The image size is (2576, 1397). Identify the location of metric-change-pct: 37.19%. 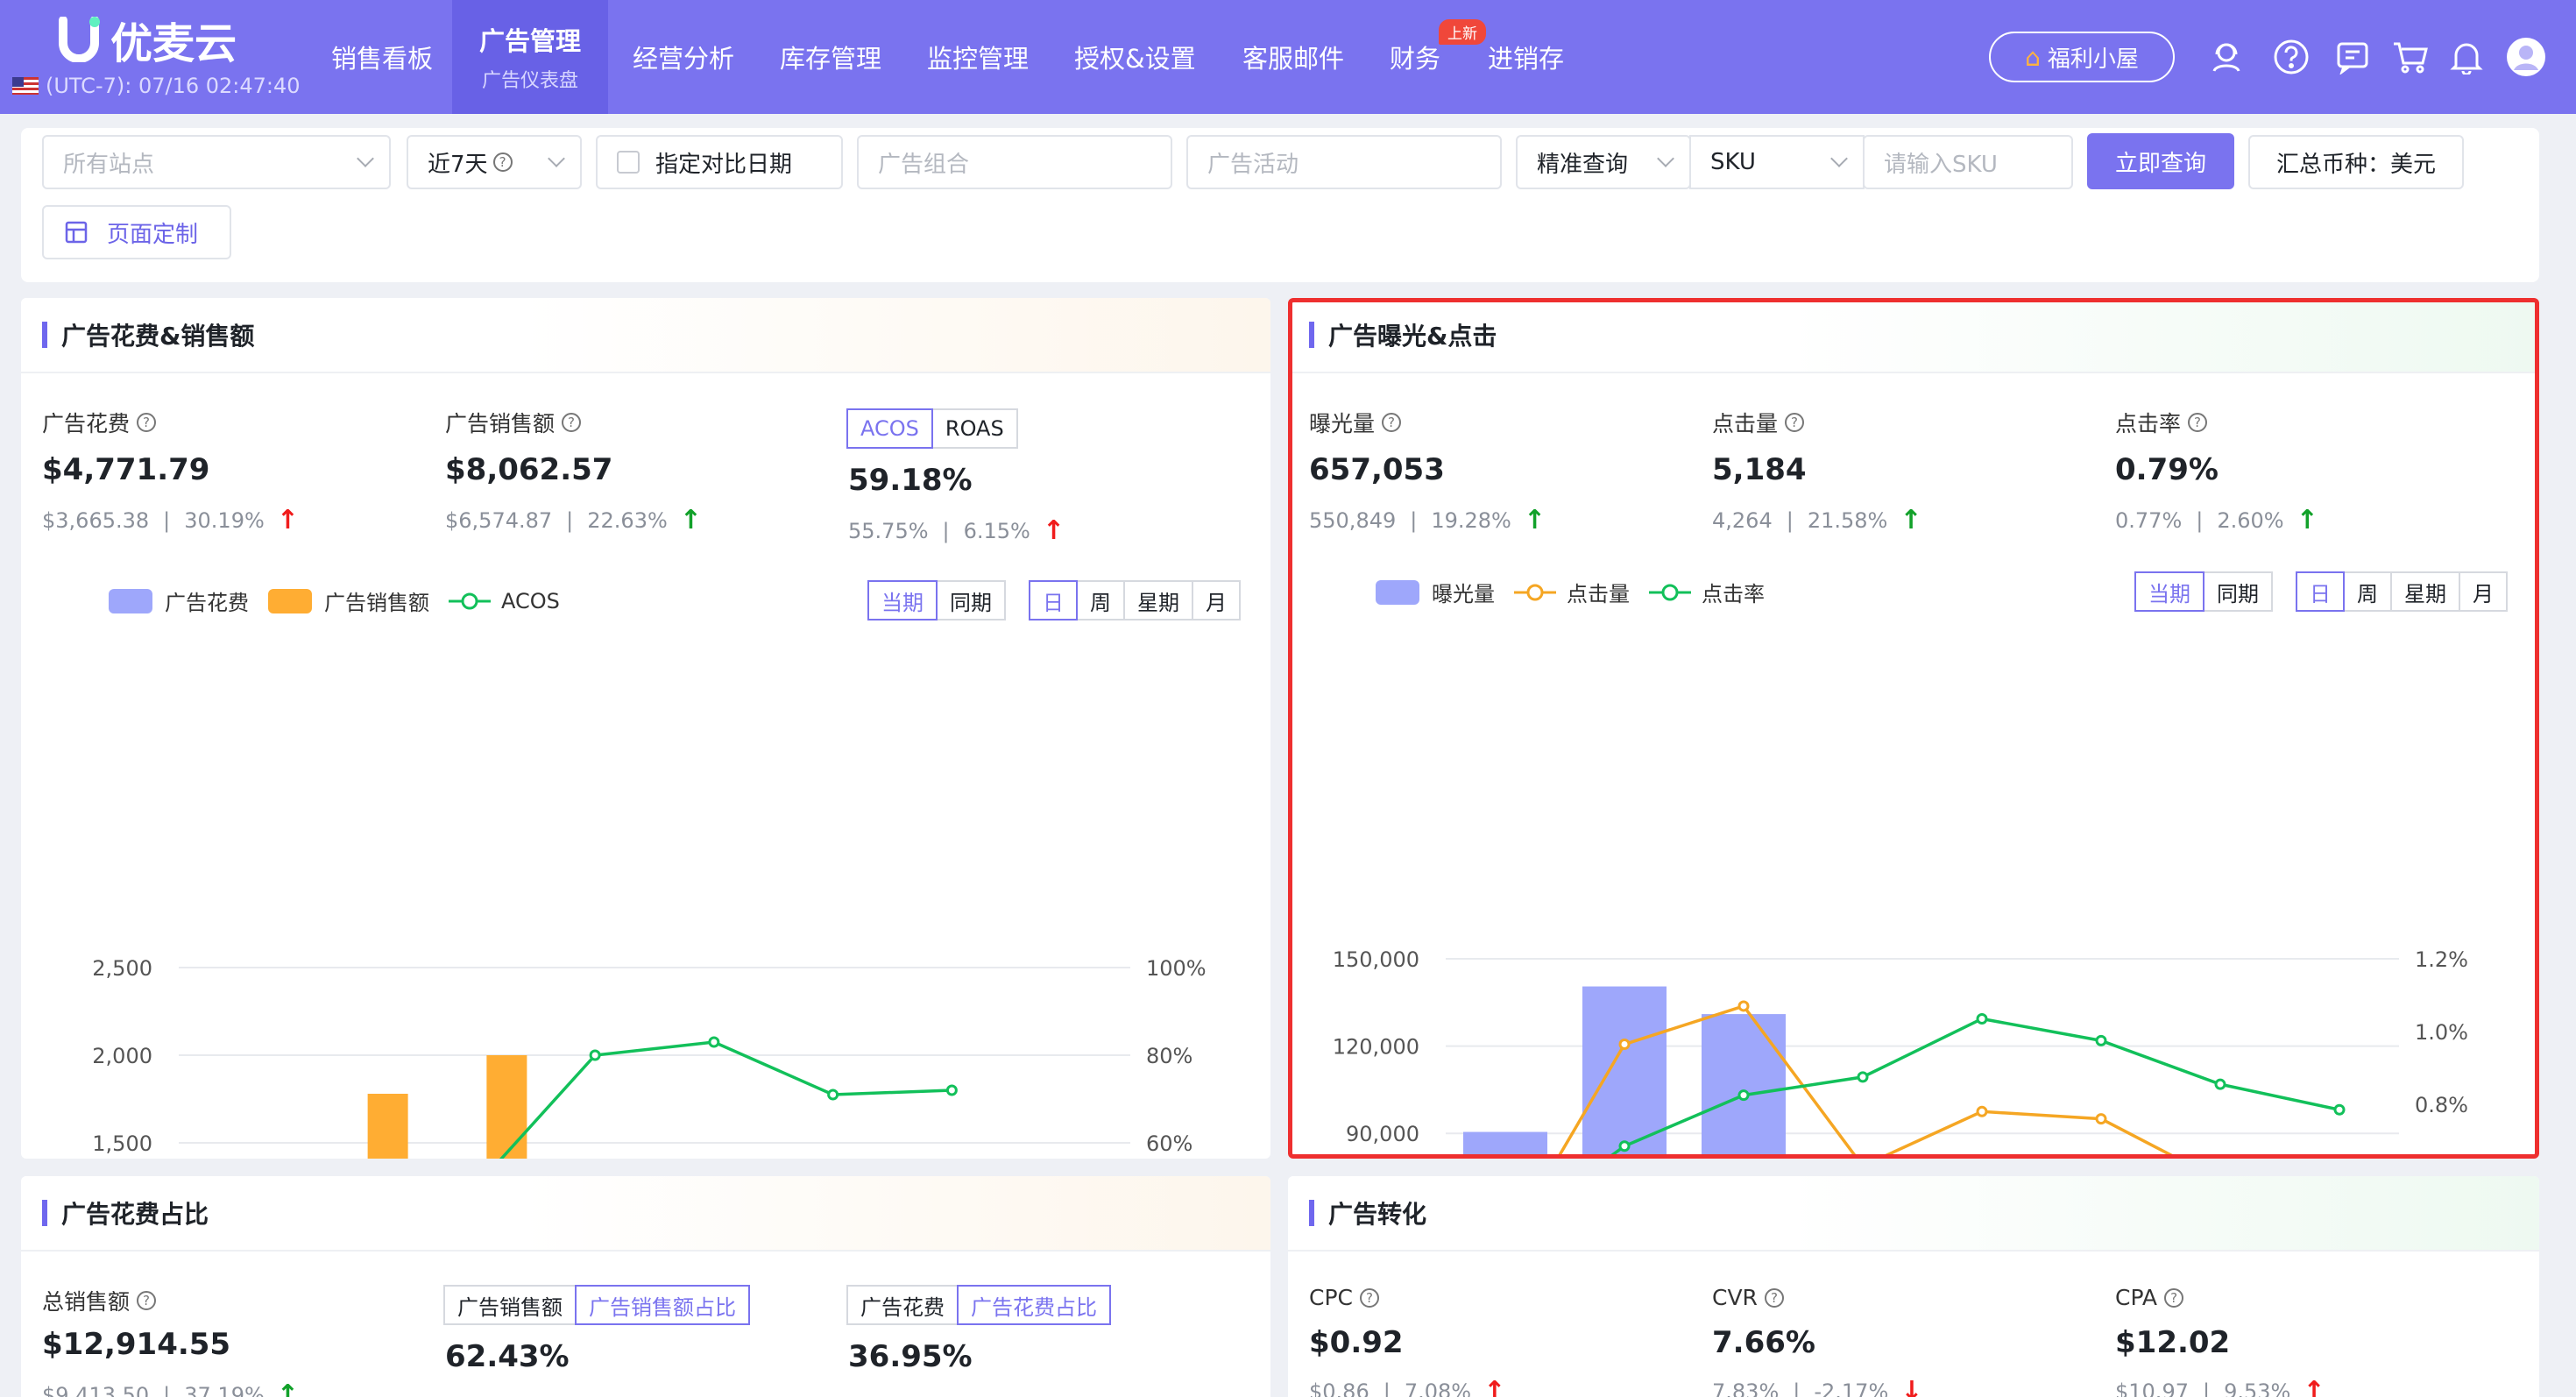
(224, 1390).